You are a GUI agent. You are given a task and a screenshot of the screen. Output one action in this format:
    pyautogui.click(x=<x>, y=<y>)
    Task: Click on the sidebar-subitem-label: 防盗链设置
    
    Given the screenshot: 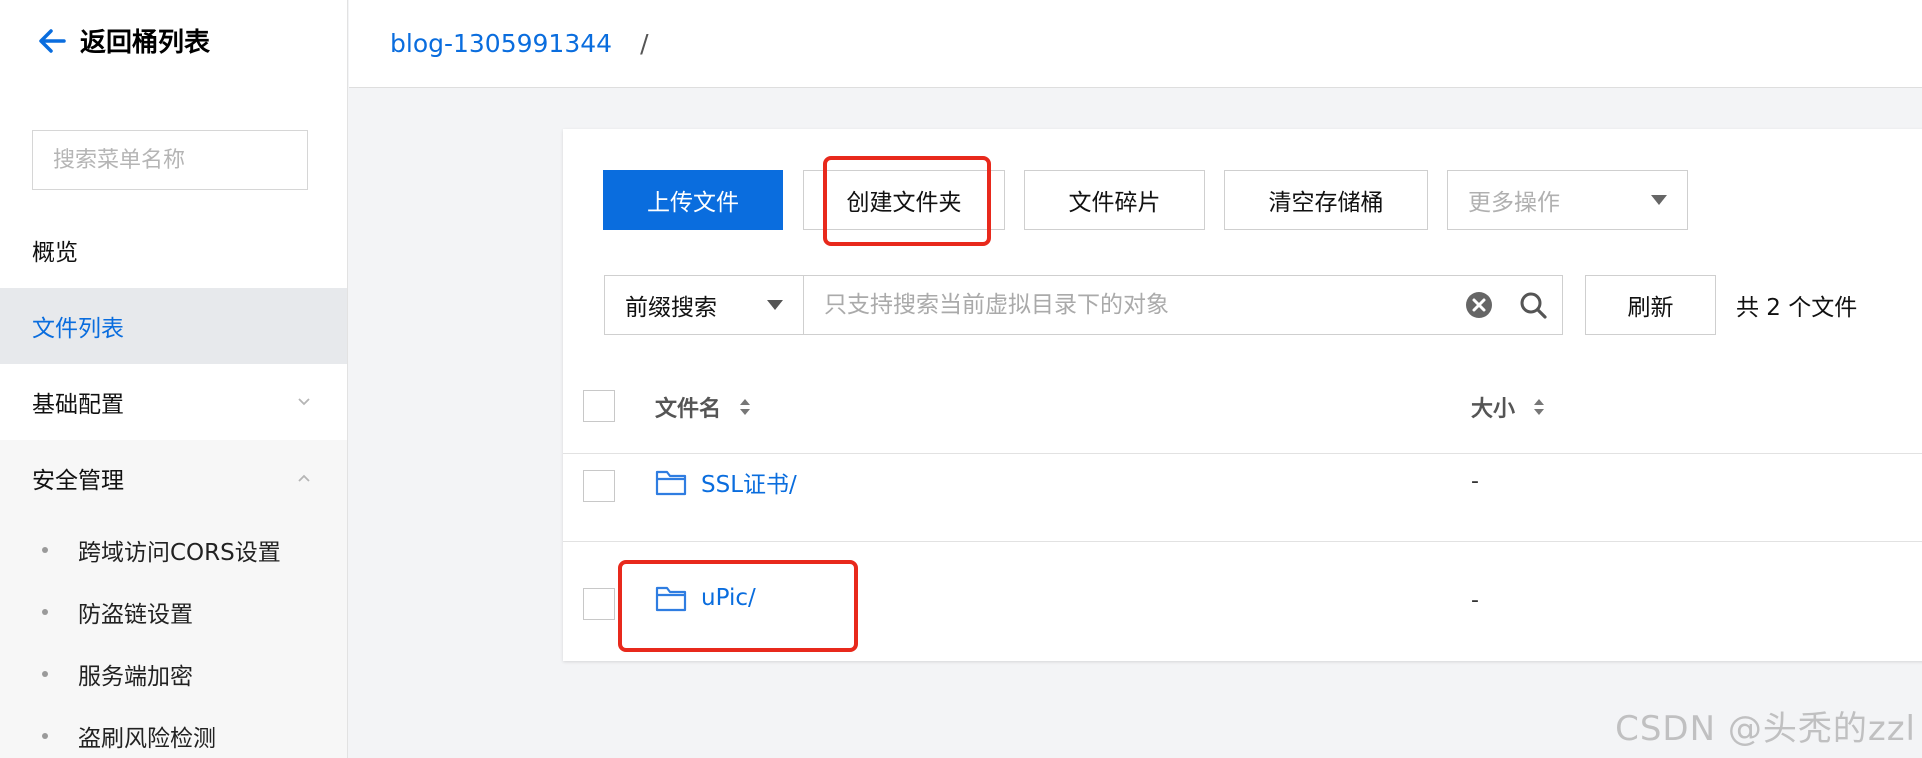 What is the action you would take?
    pyautogui.click(x=135, y=615)
    